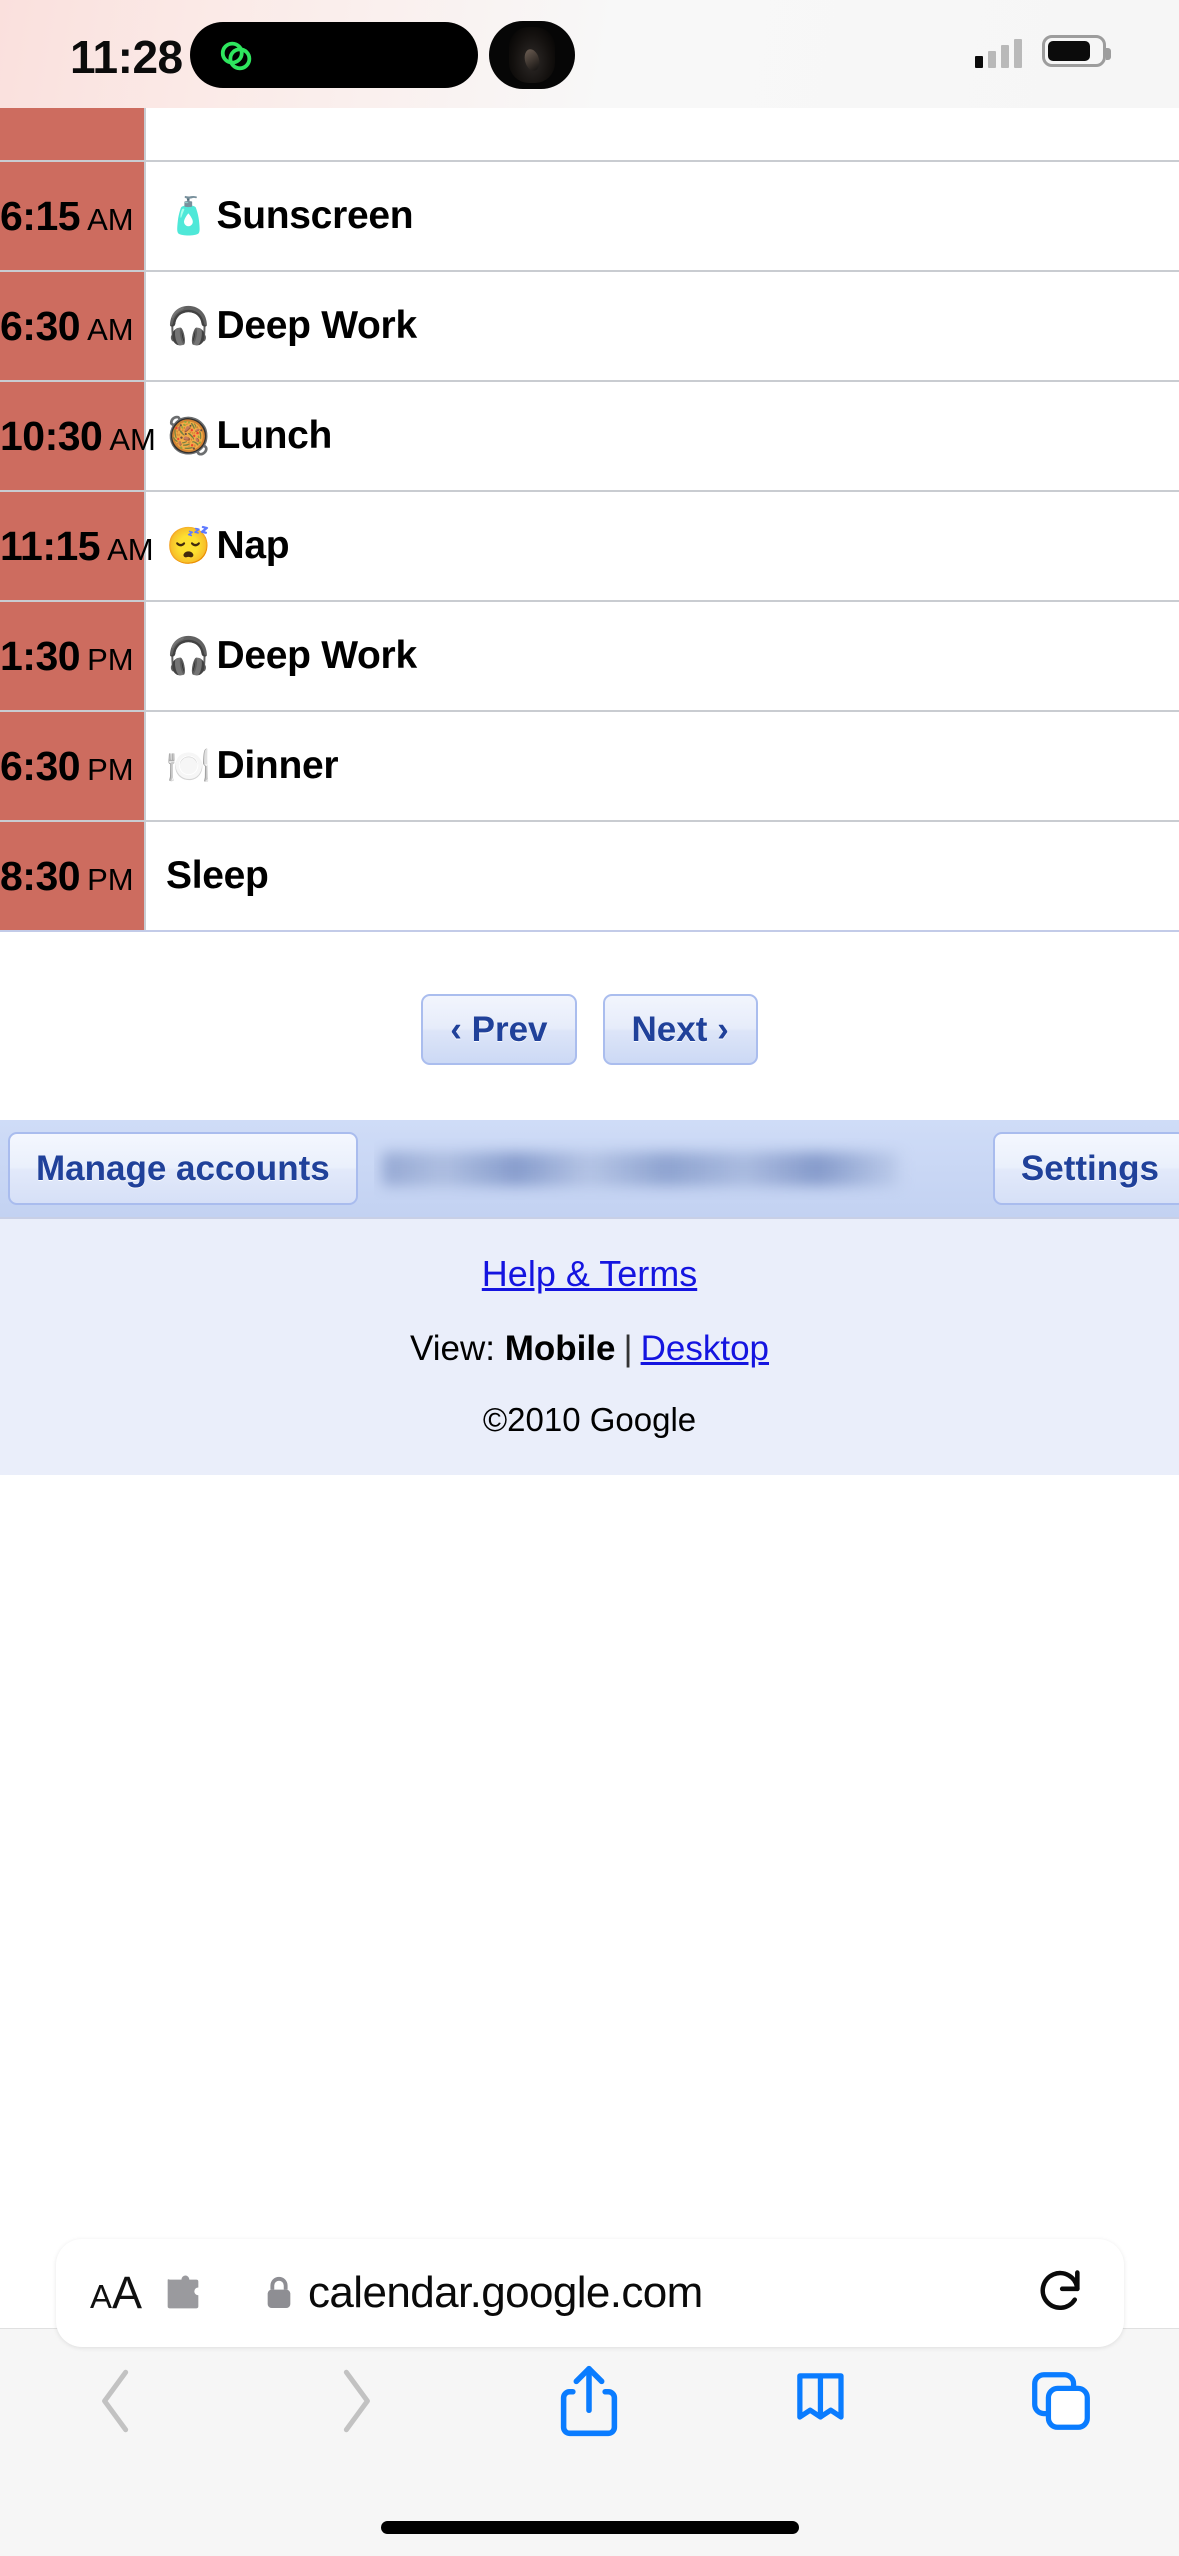  Describe the element at coordinates (183, 1168) in the screenshot. I see `manage-accounts-button: Manage accounts` at that location.